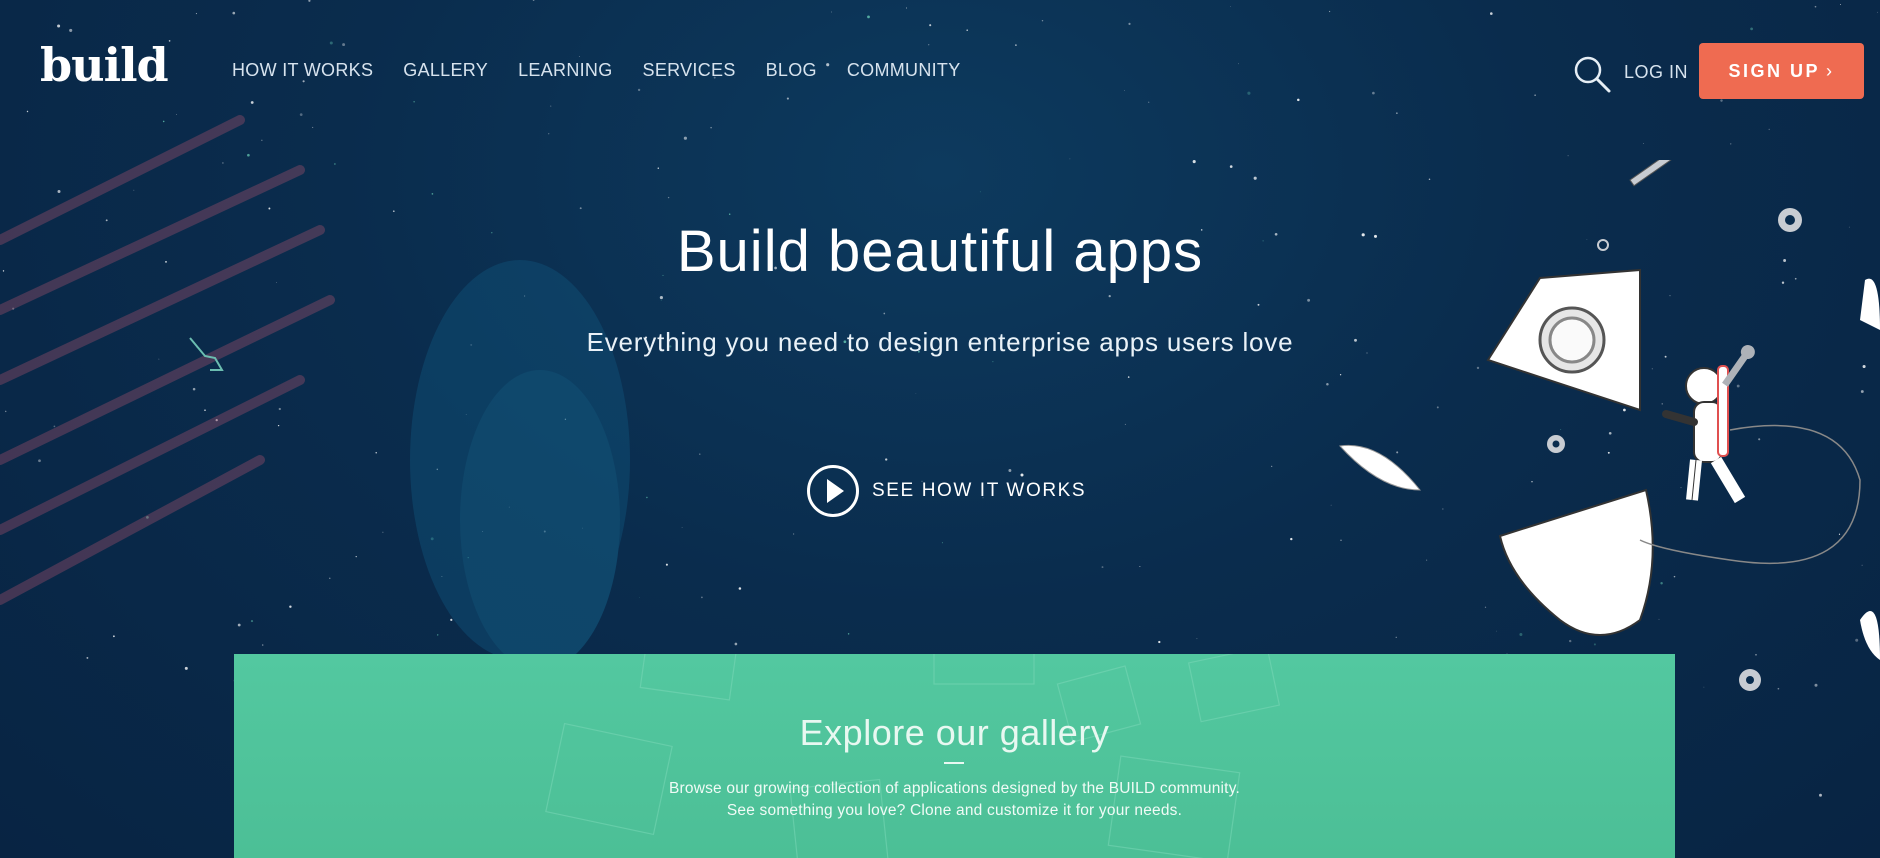 This screenshot has width=1880, height=858. Describe the element at coordinates (1830, 70) in the screenshot. I see `chevron-right-icon: ›` at that location.